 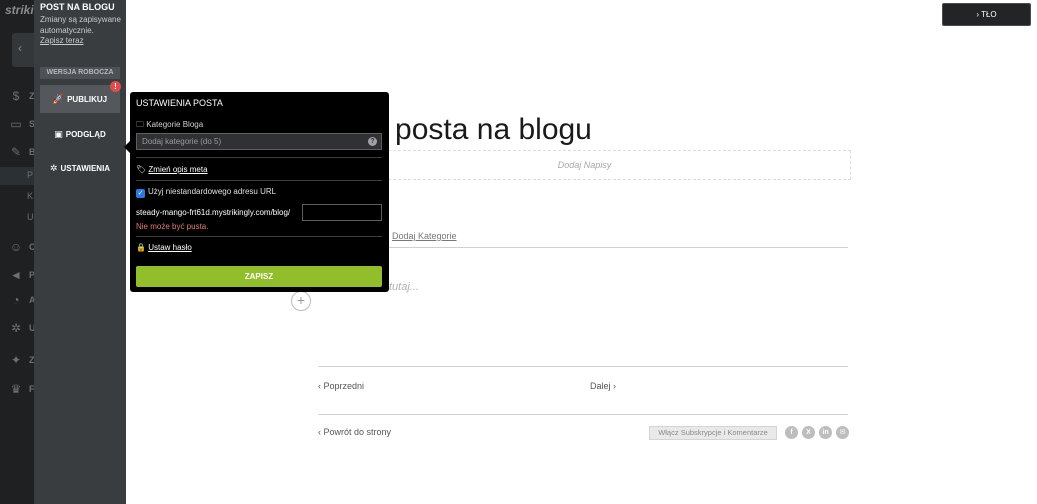 I want to click on preview-button: ▣ PODGLĄD, so click(x=80, y=134).